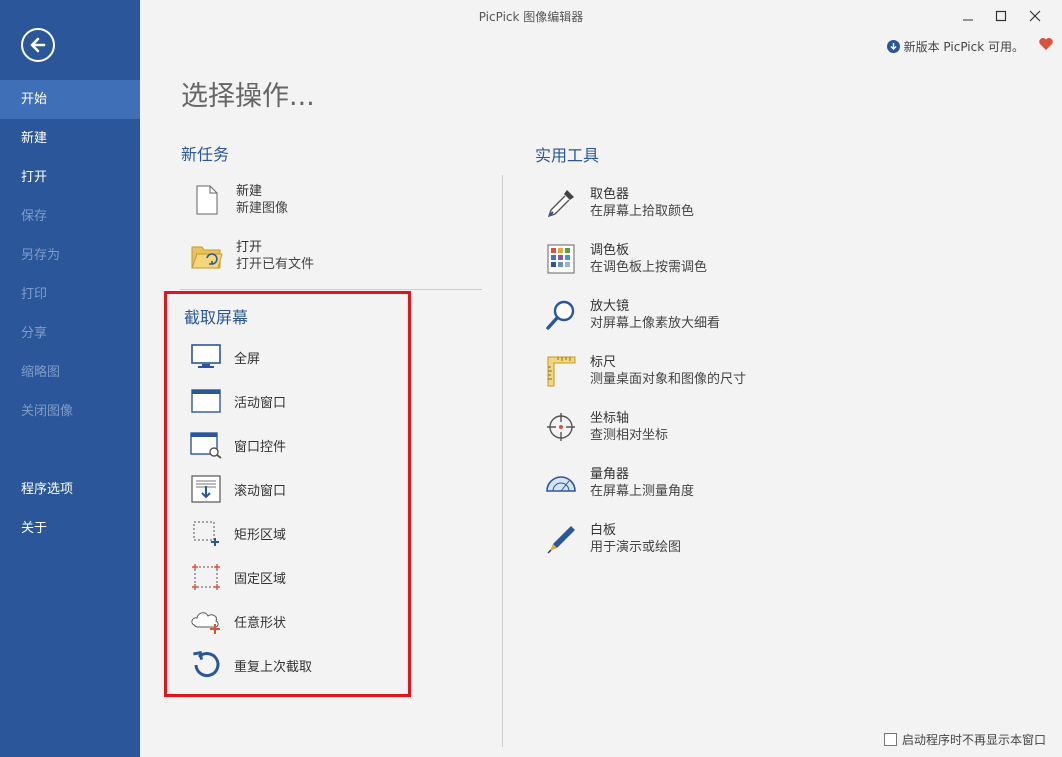 The height and width of the screenshot is (757, 1062). Describe the element at coordinates (70, 528) in the screenshot. I see `sidebar-item-about: 关于` at that location.